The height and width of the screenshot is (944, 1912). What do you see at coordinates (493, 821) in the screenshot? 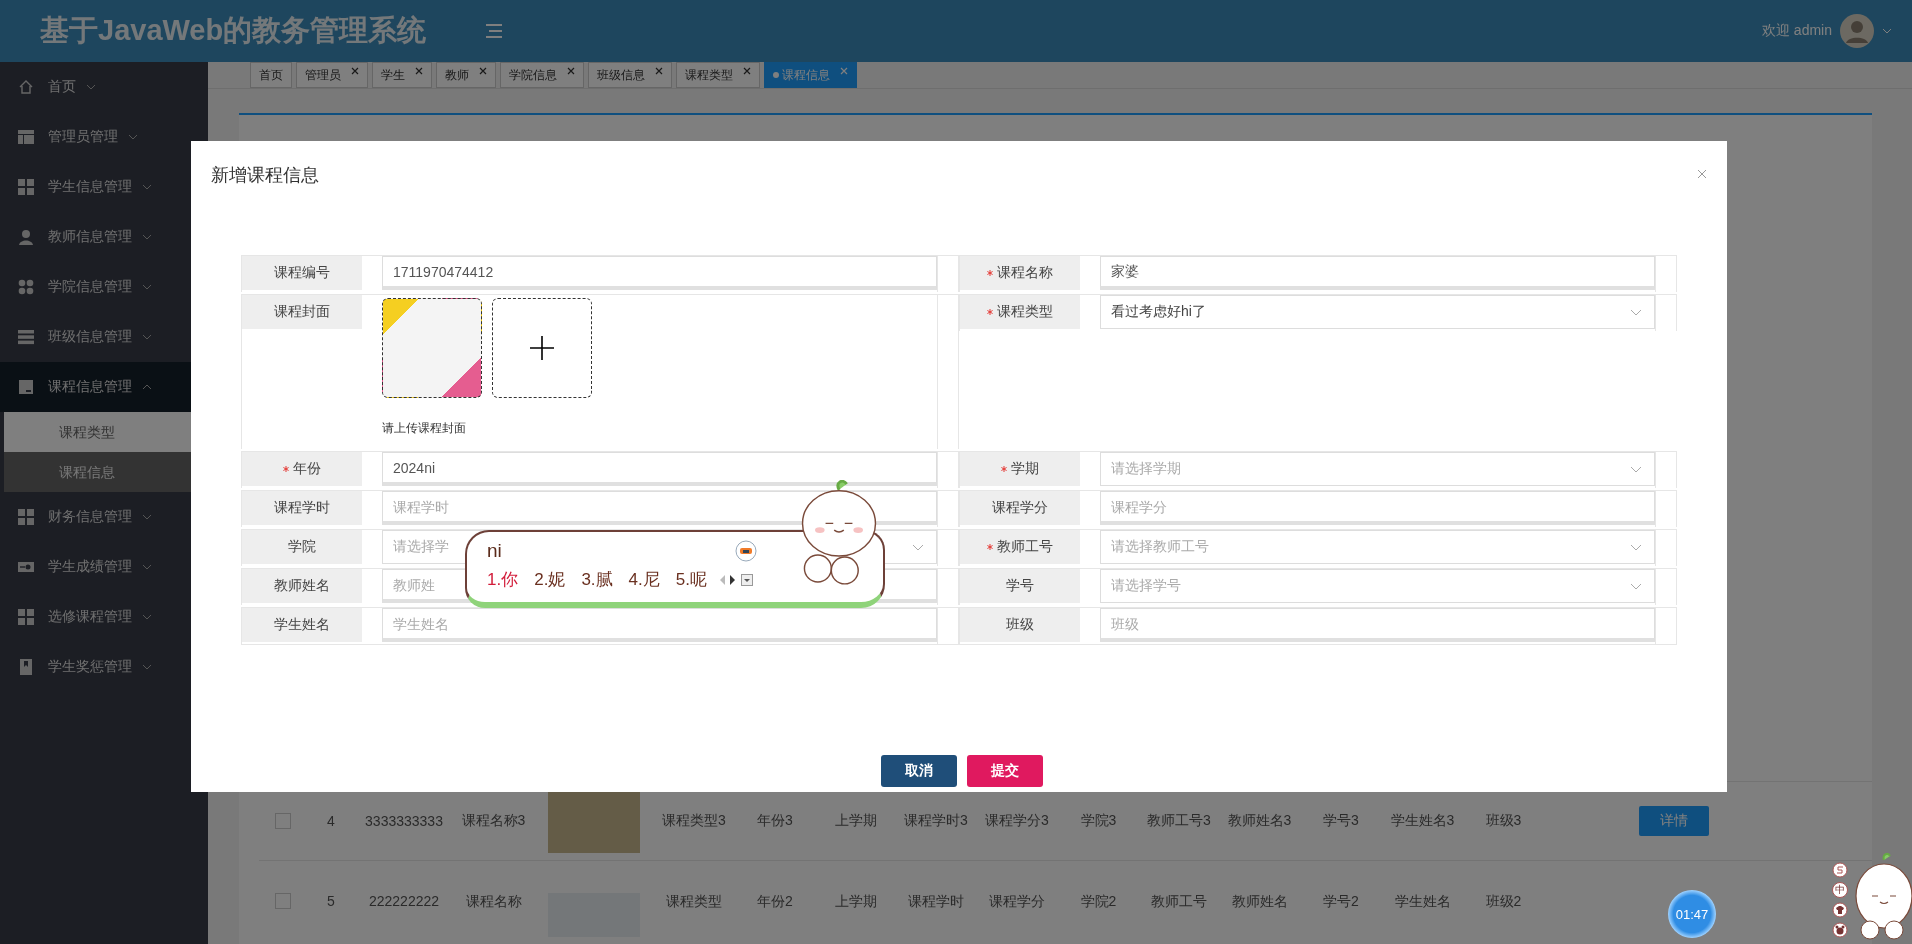
I see `table-cell-text: 课程名称3` at bounding box center [493, 821].